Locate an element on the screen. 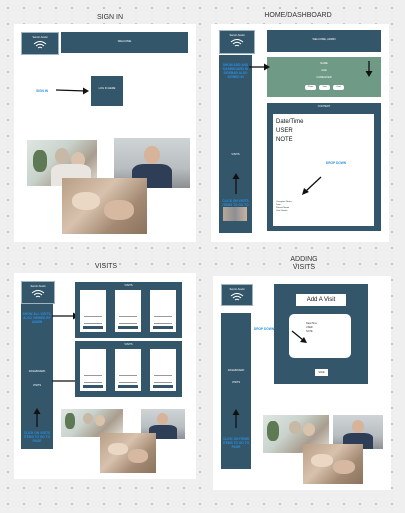 This screenshot has height=513, width=405. arrow-diagonal-icon is located at coordinates (299, 336).